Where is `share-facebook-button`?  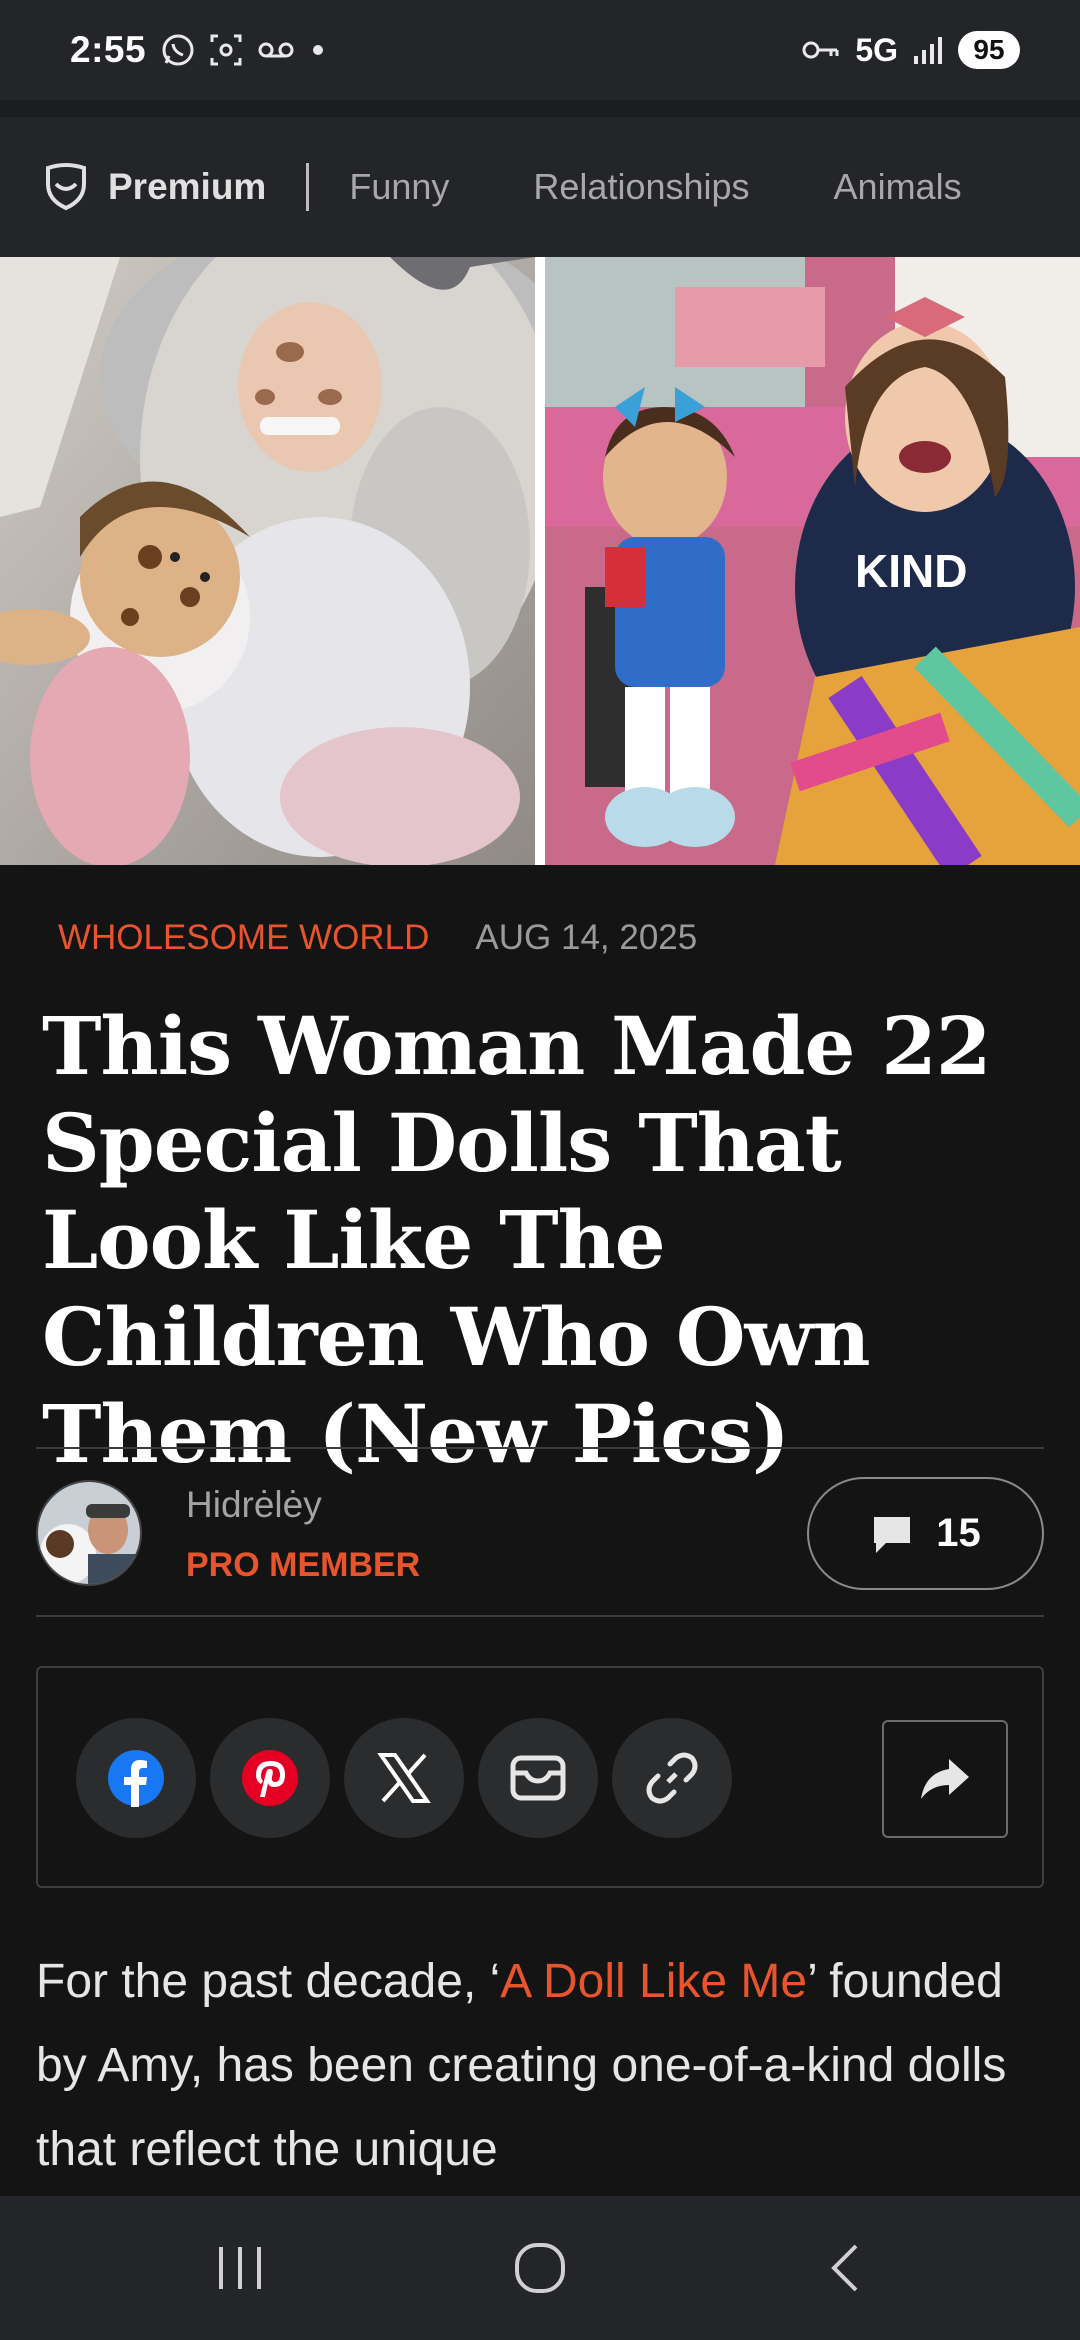 share-facebook-button is located at coordinates (136, 1778).